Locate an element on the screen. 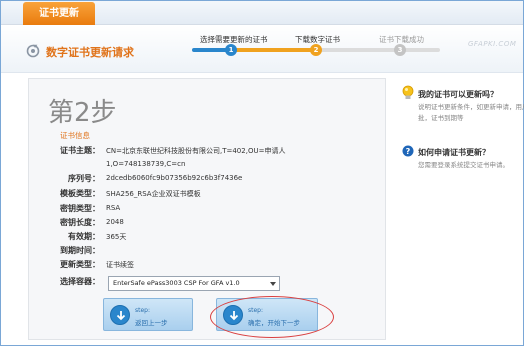 This screenshot has height=346, width=524. serial-value: 2dcedb6060fc9b07356b92c6b3f7436e is located at coordinates (174, 178).